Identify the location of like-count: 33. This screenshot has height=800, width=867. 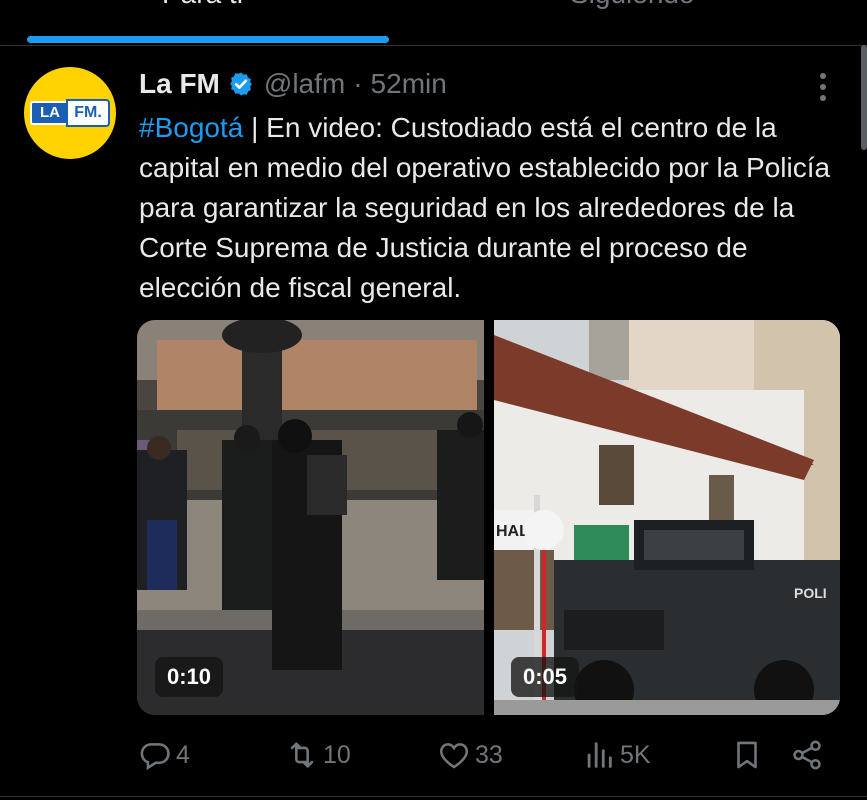
(489, 754).